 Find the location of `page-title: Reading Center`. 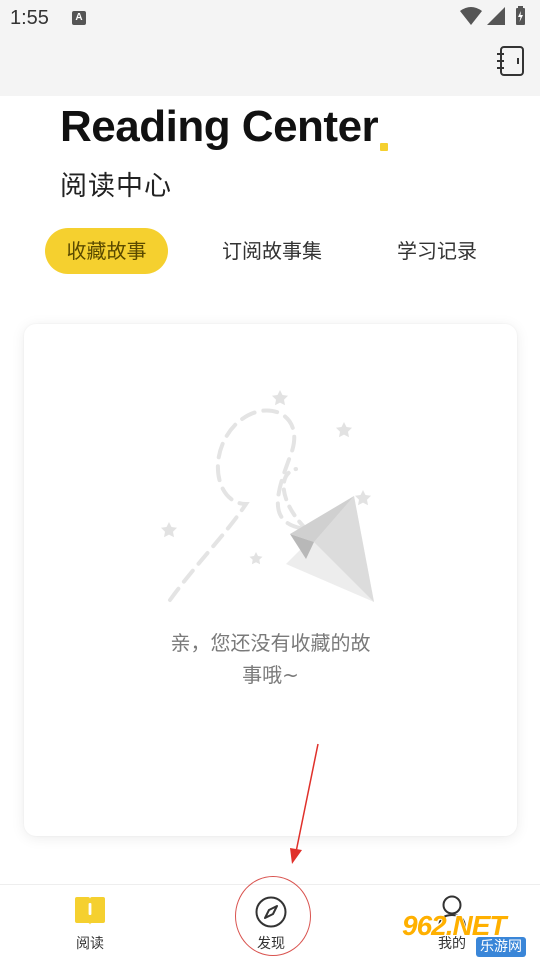

page-title: Reading Center is located at coordinates (219, 126).